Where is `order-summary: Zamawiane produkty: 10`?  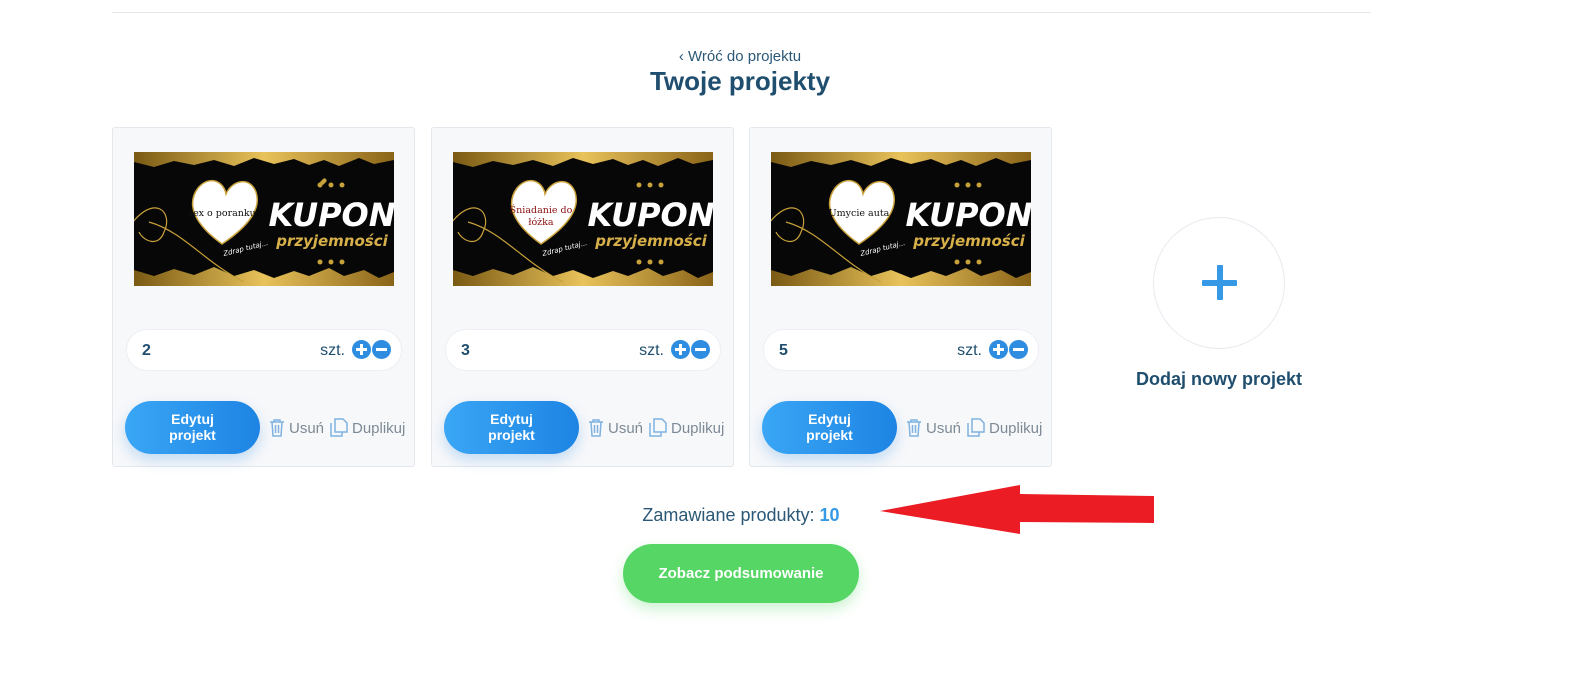 order-summary: Zamawiane produkty: 10 is located at coordinates (741, 515).